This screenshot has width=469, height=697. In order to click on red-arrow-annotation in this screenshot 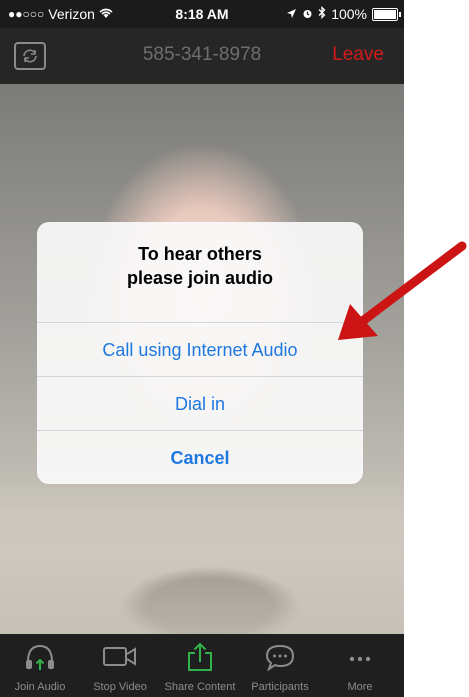, I will do `click(399, 298)`.